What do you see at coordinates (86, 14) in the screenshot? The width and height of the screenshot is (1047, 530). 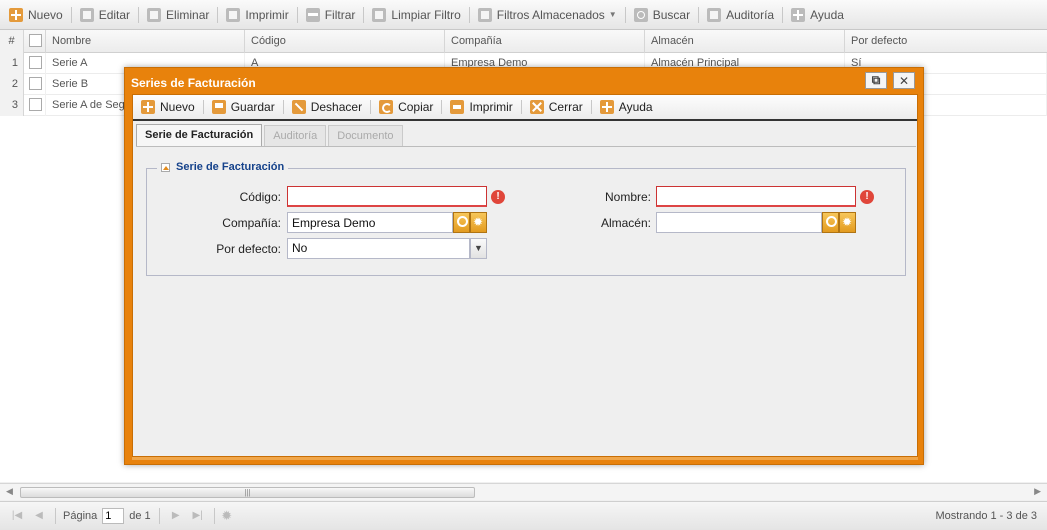 I see `edit-icon` at bounding box center [86, 14].